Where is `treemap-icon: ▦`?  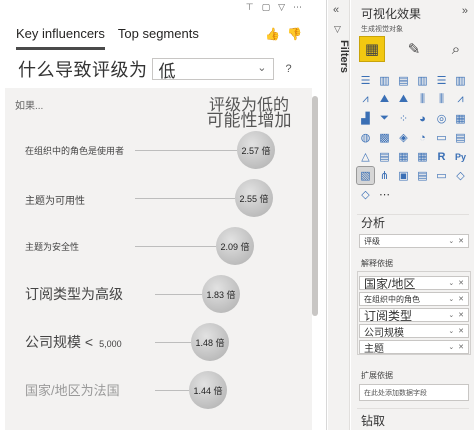
treemap-icon: ▦ is located at coordinates (460, 118).